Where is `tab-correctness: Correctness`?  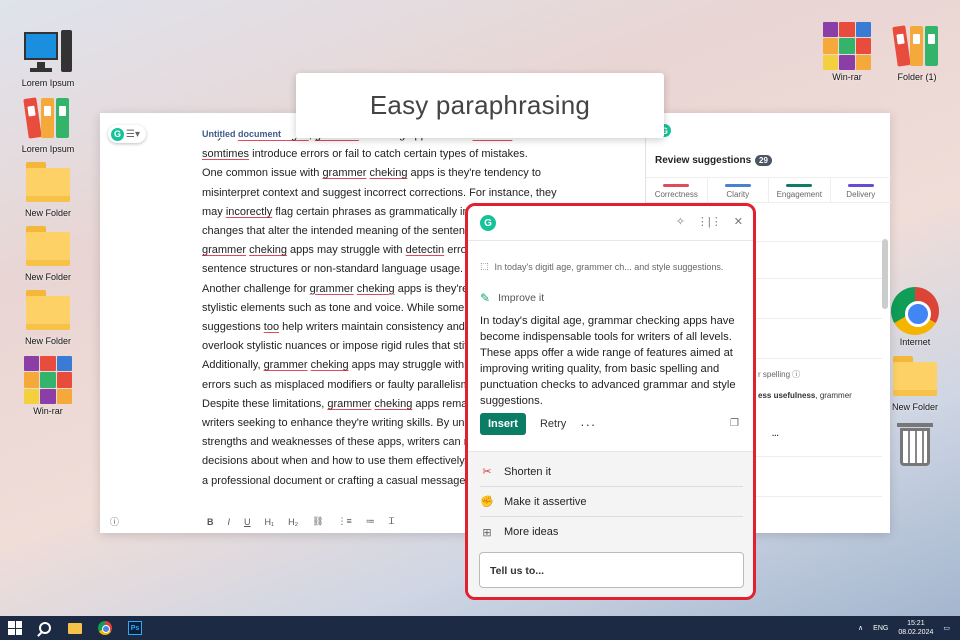 tab-correctness: Correctness is located at coordinates (677, 190).